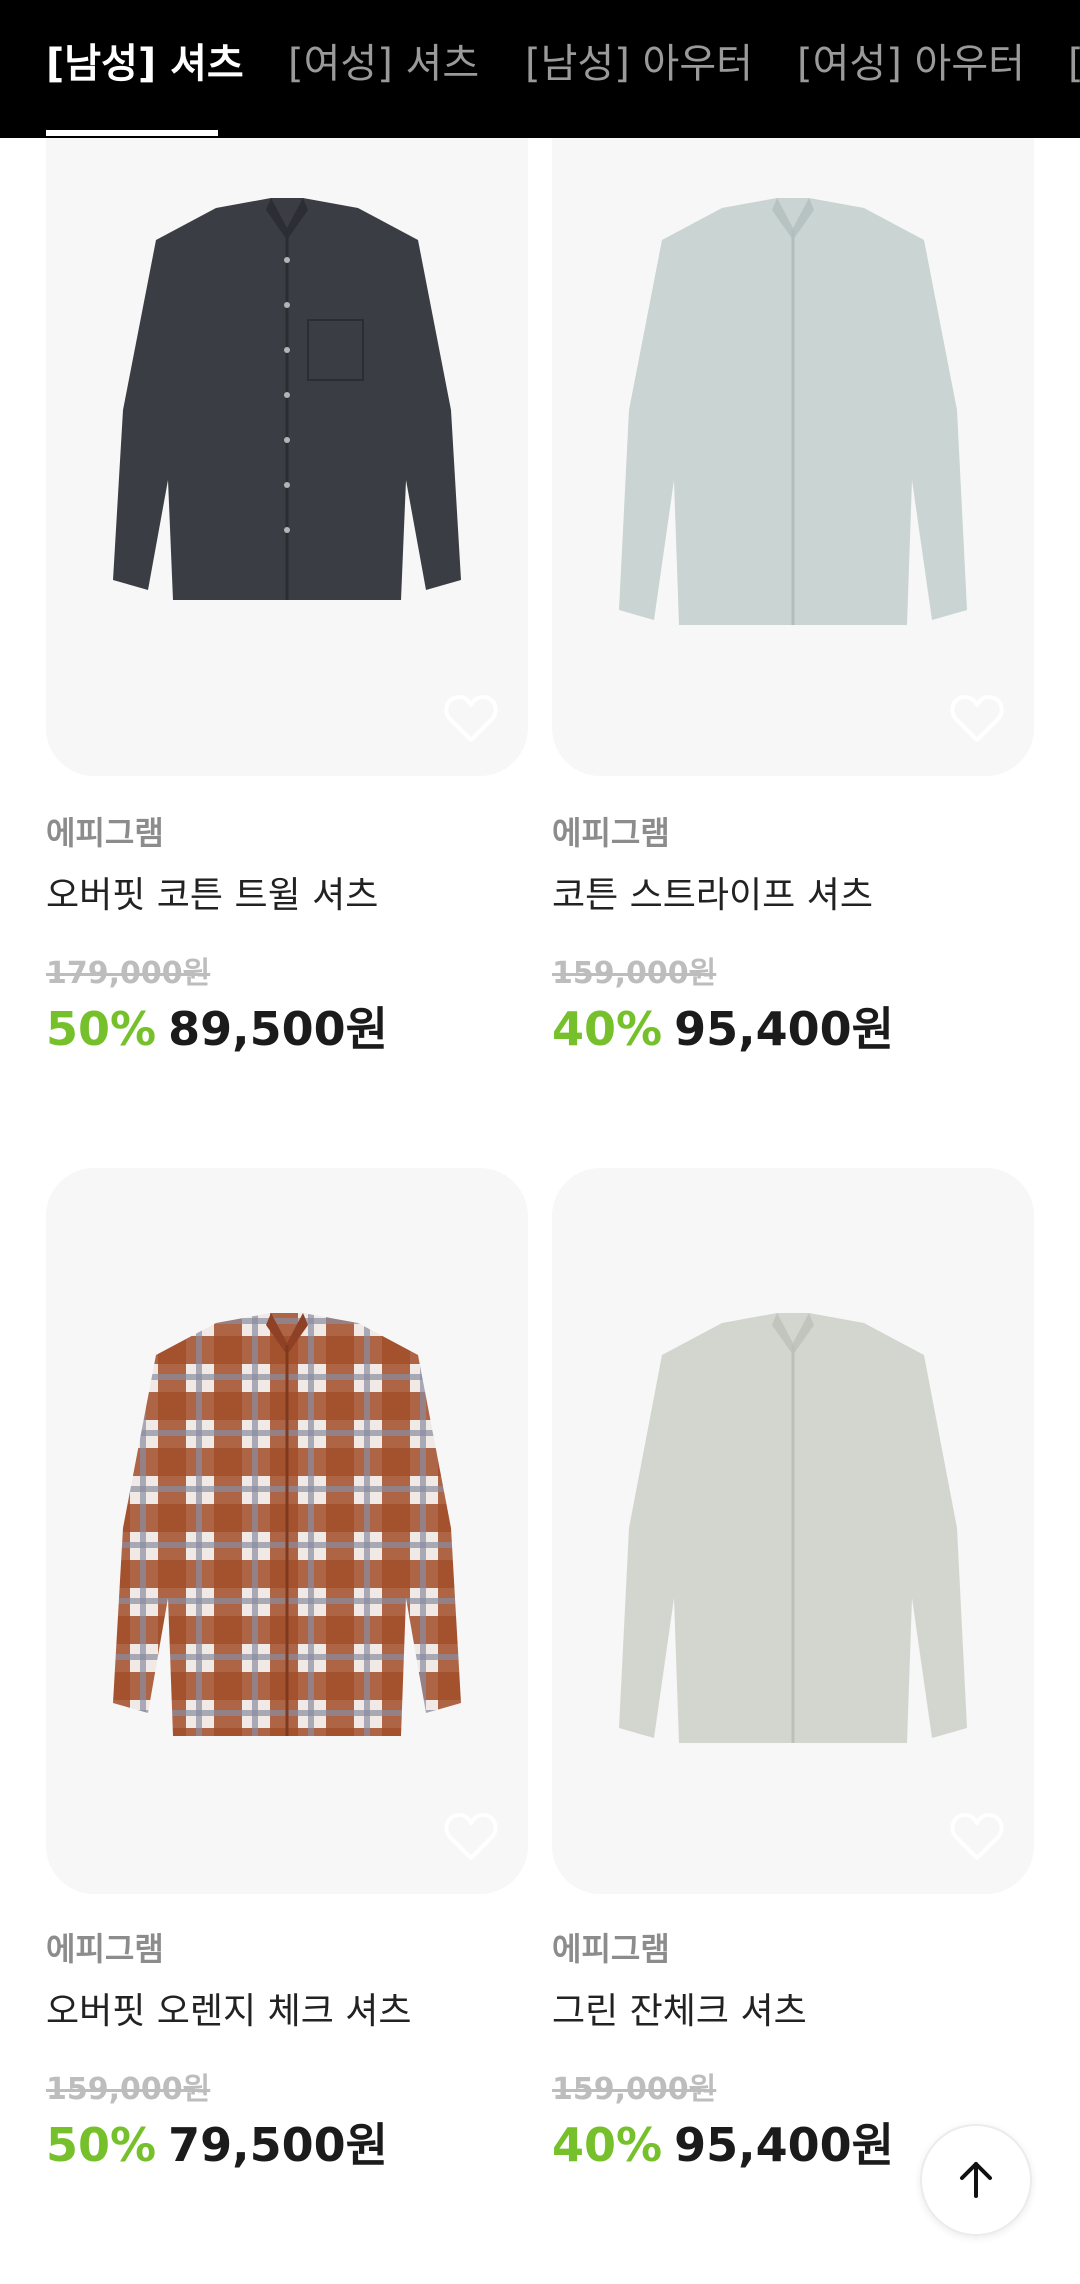 The width and height of the screenshot is (1080, 2284). I want to click on shirt-image-light-blue, so click(793, 411).